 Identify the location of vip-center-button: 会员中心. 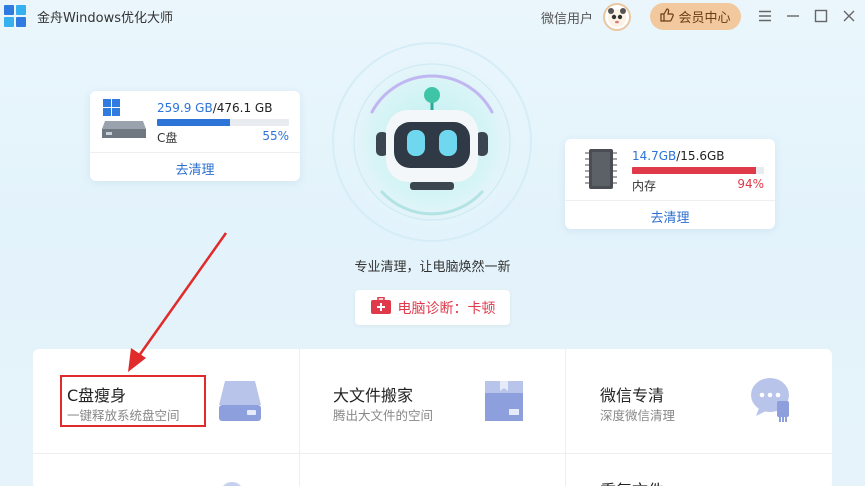
(695, 16).